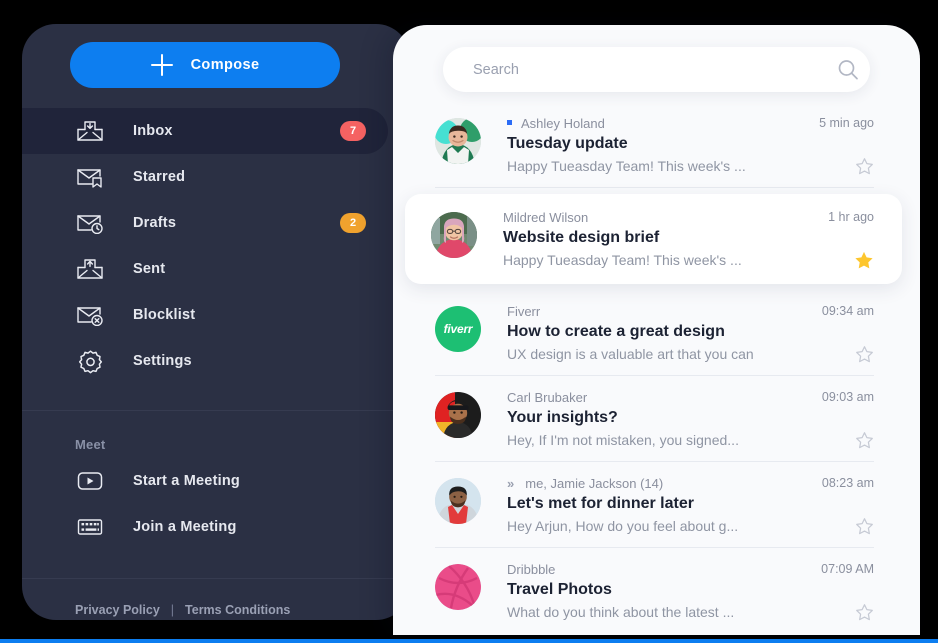  I want to click on mail-meta: Ashley Holand 5 min ago, so click(690, 123).